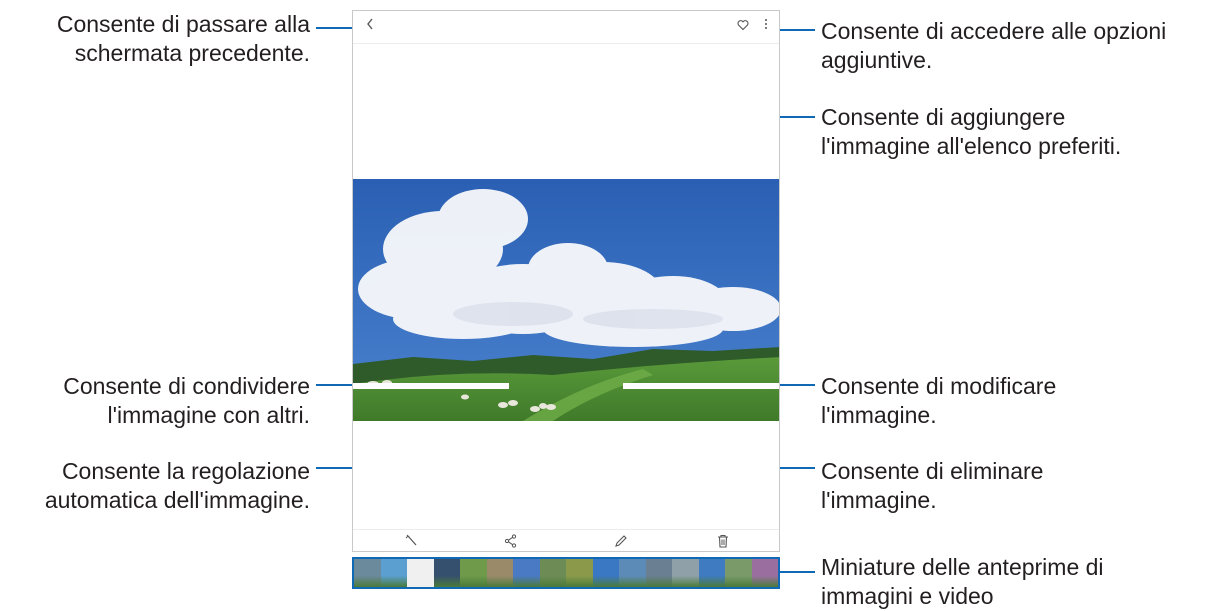 This screenshot has height=611, width=1217. I want to click on auto-adjust-button, so click(412, 541).